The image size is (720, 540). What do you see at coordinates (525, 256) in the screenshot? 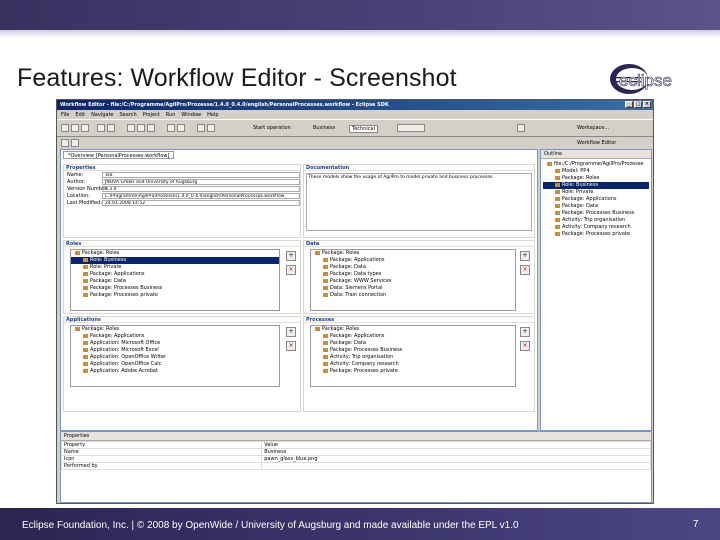
I see `add-data-icon: +` at bounding box center [525, 256].